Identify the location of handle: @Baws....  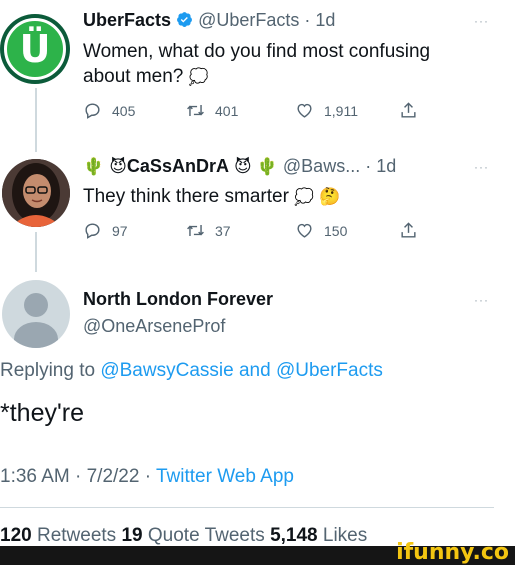
(321, 166).